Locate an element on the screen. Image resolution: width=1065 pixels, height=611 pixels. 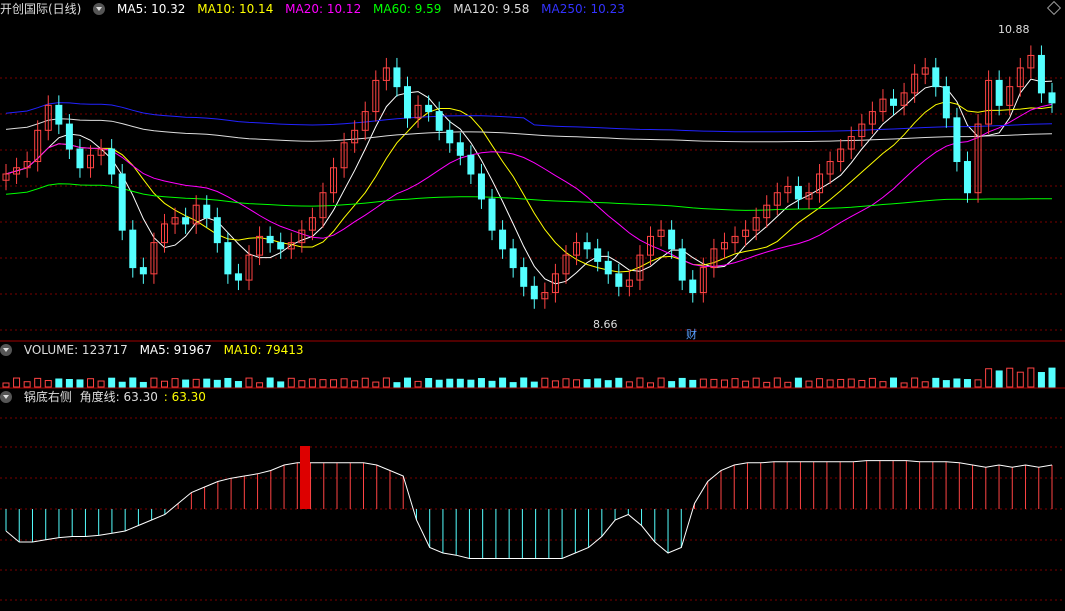
signal-bar is located at coordinates (305, 477).